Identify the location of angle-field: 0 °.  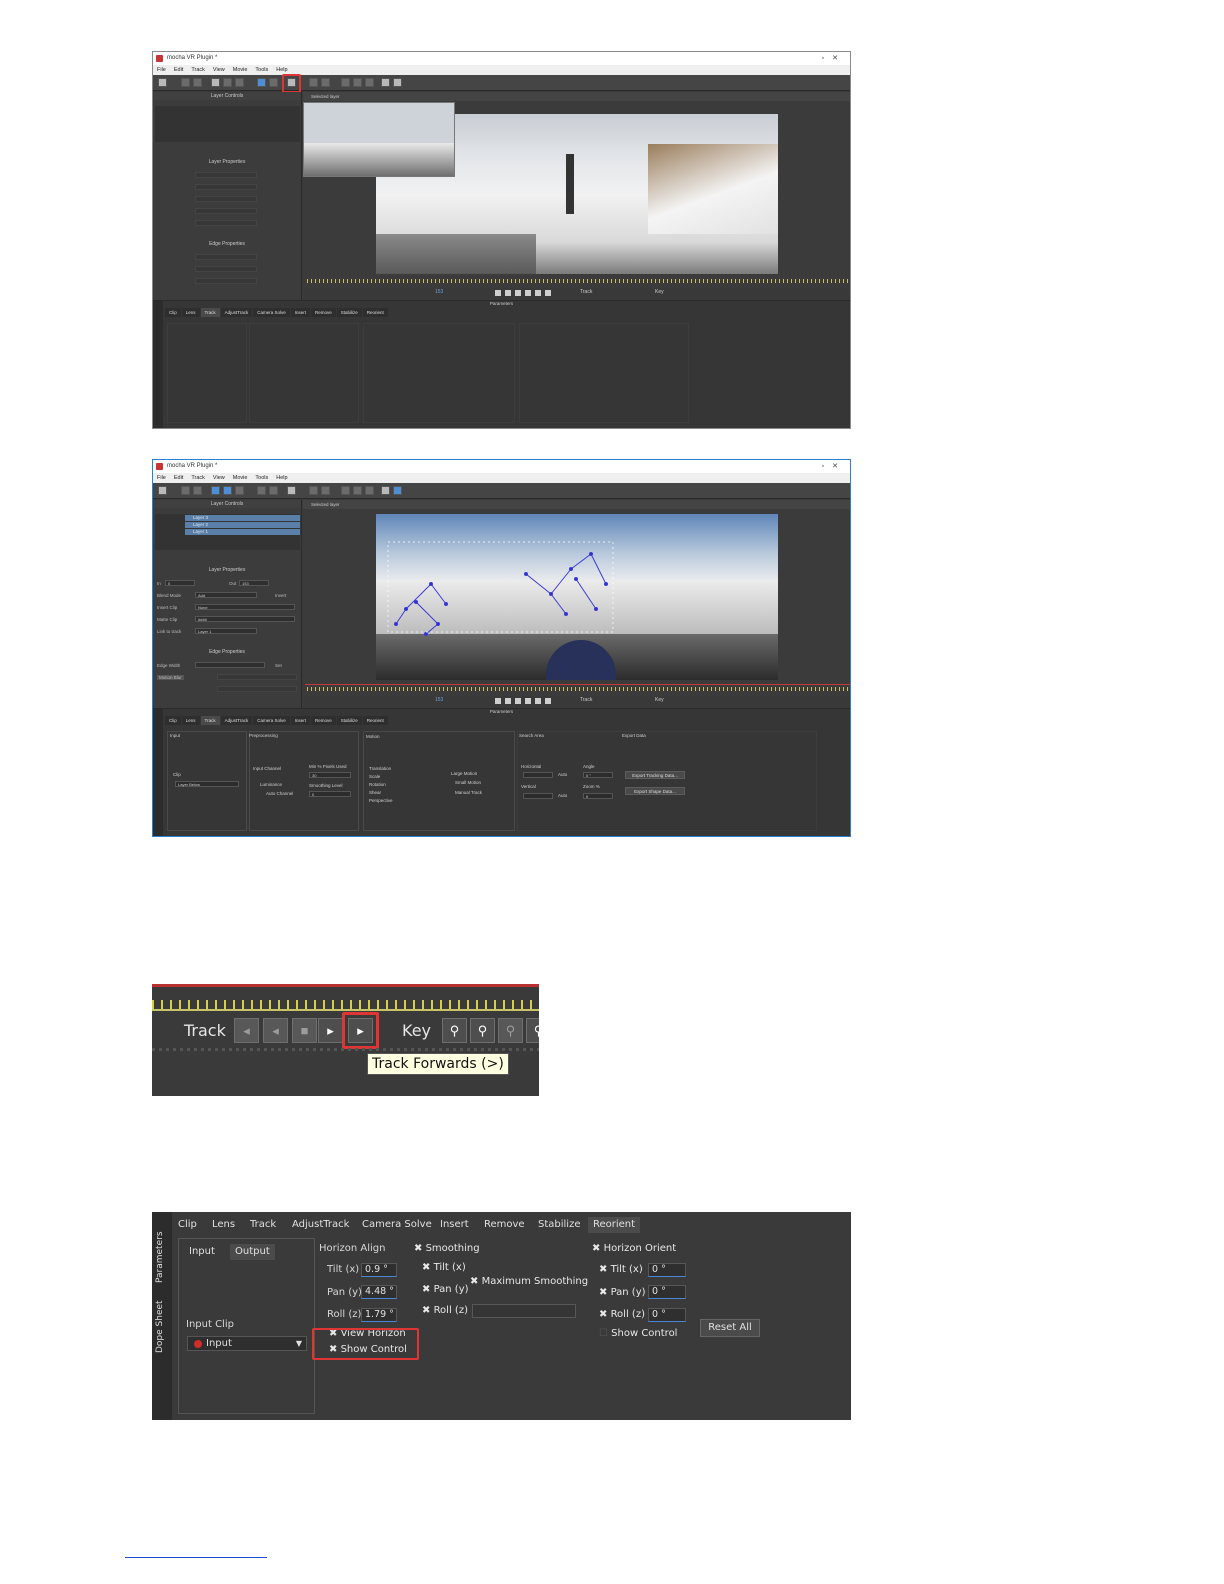
(598, 775).